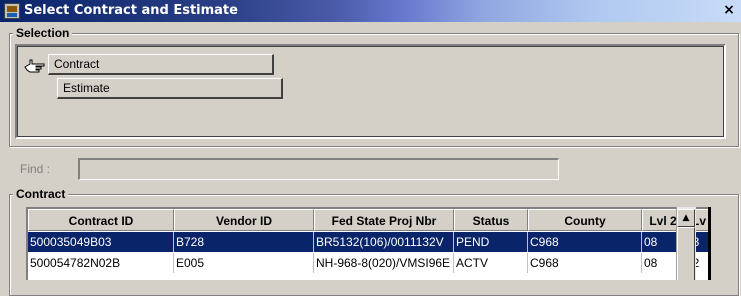 The image size is (741, 296). I want to click on column-header-fed-state-proj-nbr: Fed State Proj Nbr, so click(384, 220).